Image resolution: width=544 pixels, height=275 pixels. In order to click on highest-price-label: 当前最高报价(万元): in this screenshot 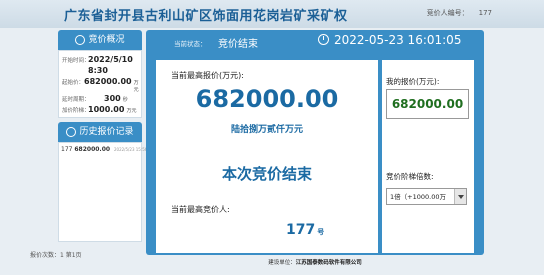, I will do `click(207, 75)`.